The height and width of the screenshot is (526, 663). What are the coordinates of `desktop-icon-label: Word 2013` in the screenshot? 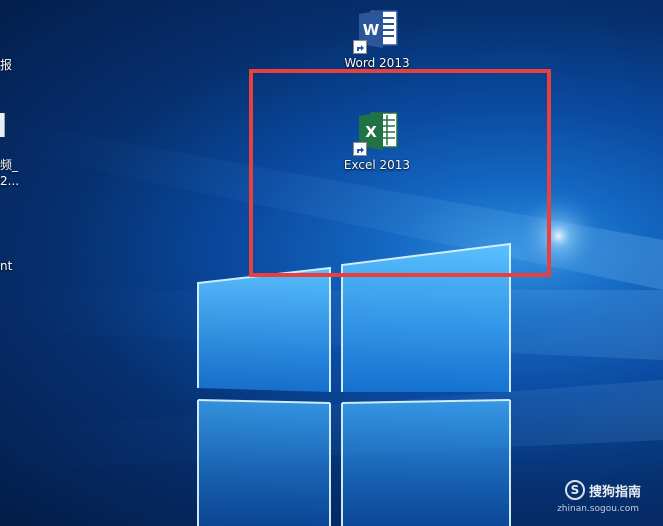 It's located at (377, 63).